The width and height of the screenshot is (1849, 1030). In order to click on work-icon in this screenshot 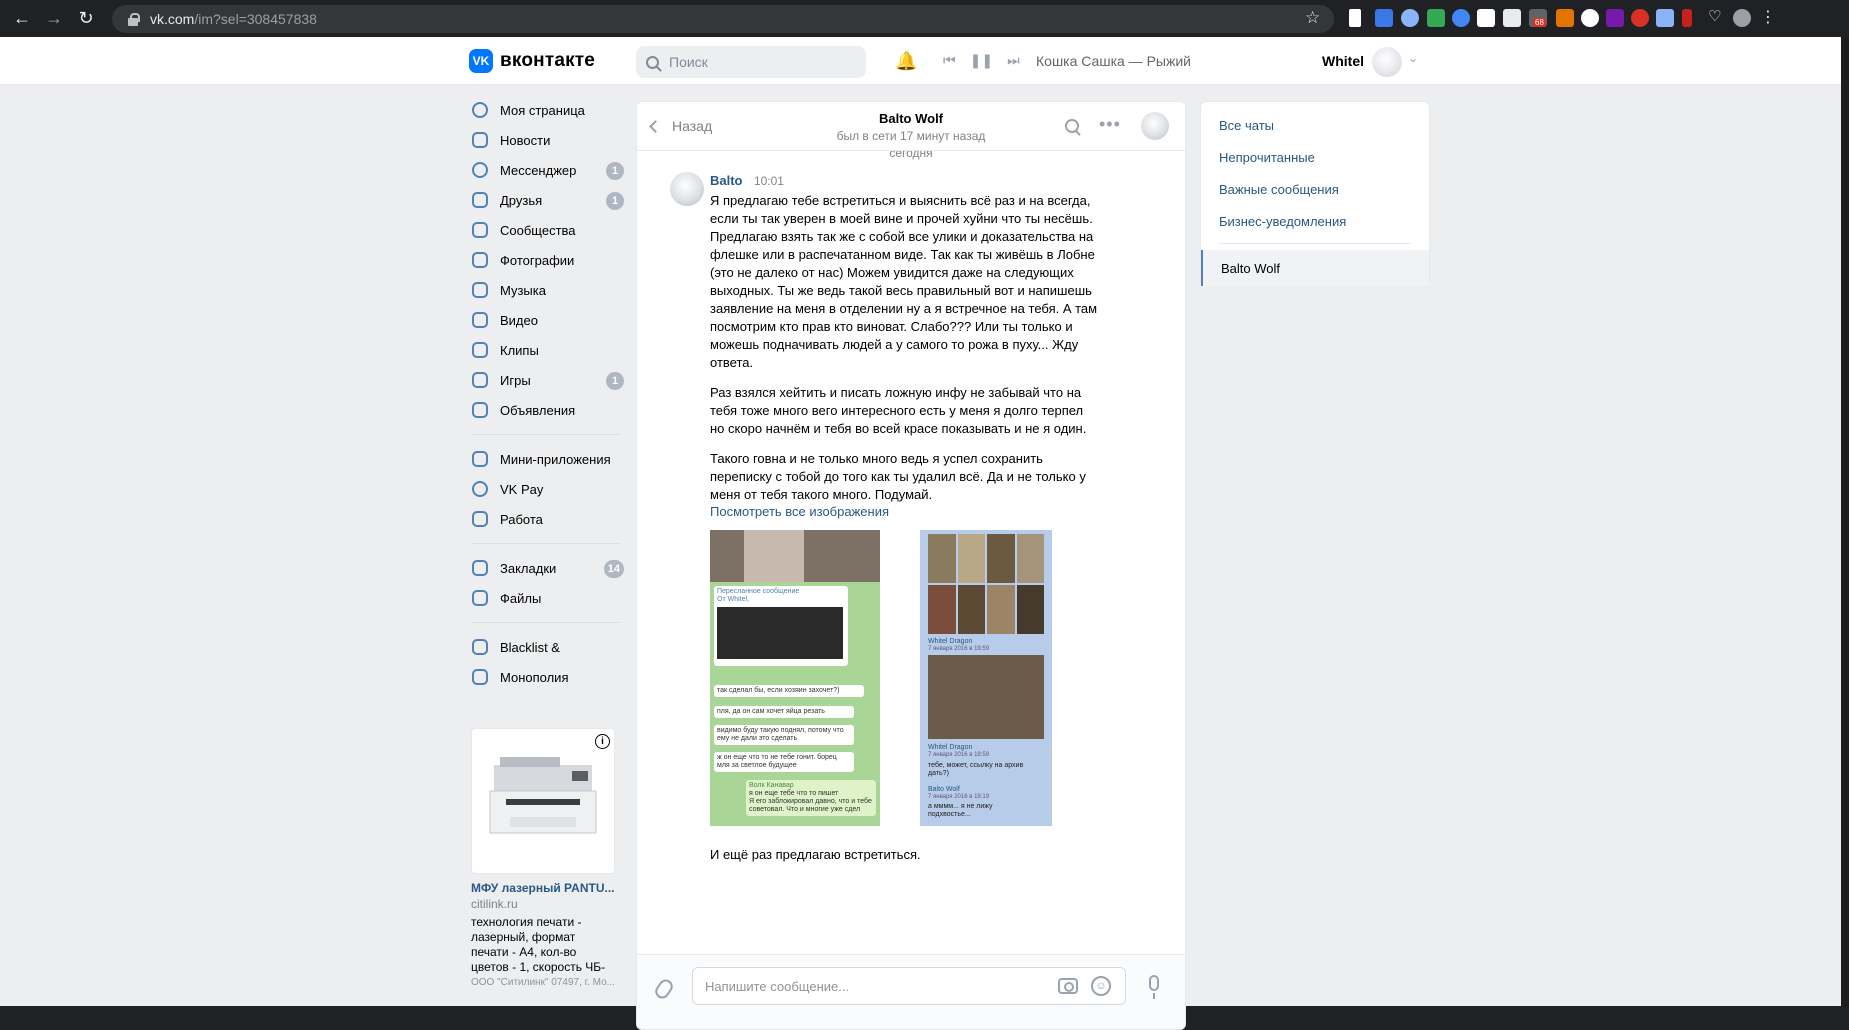, I will do `click(480, 519)`.